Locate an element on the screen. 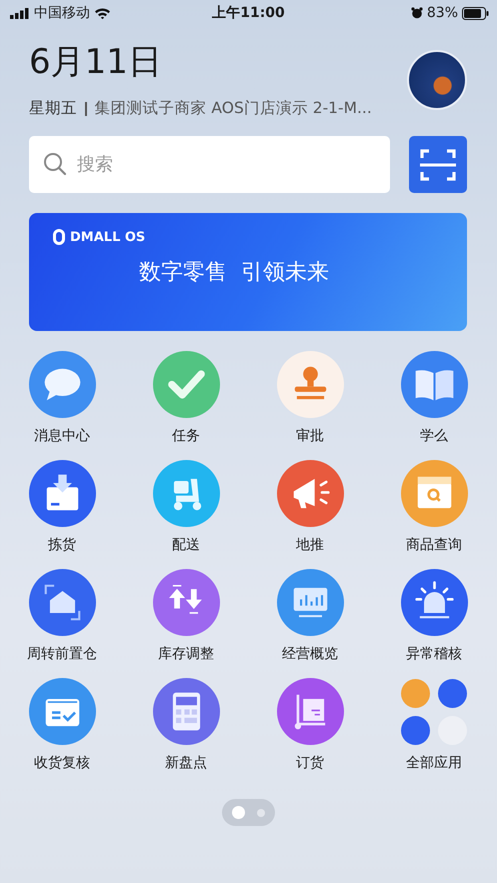 This screenshot has height=883, width=497. app-shortcut: 订货 is located at coordinates (310, 725).